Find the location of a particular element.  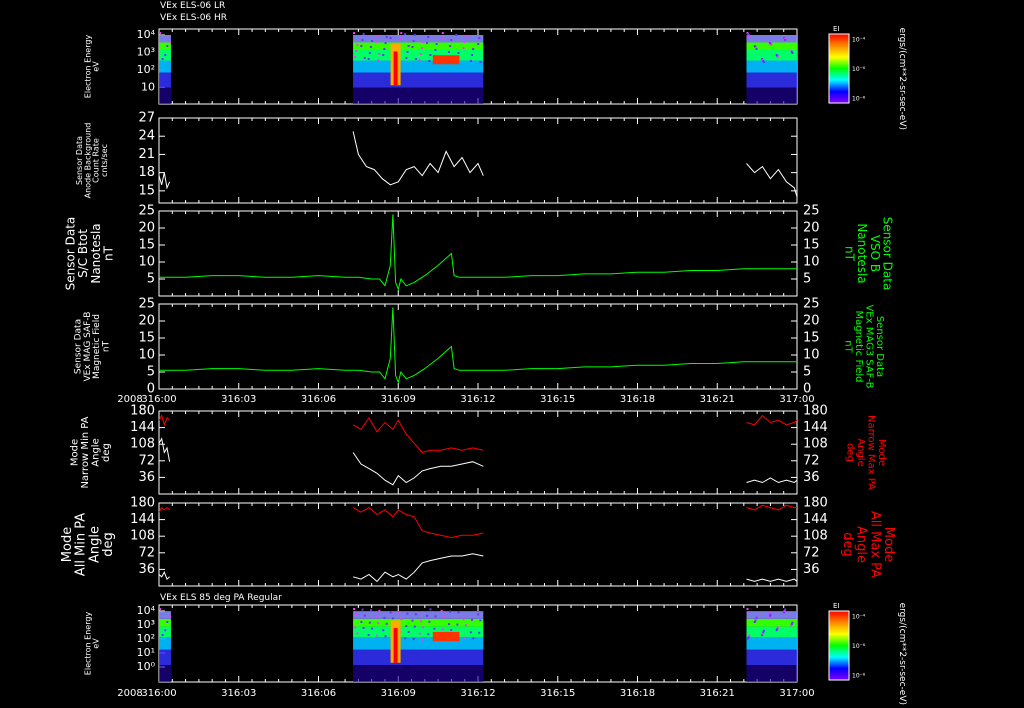

colorbar-tick-label: 10⁻⁴ is located at coordinates (859, 40).